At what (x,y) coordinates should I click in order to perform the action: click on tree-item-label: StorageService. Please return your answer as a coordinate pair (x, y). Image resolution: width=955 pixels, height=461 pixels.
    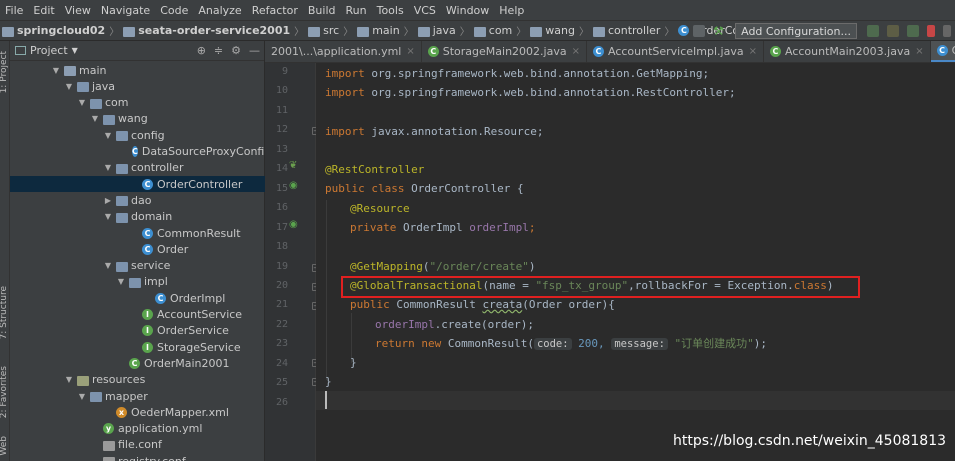
    Looking at the image, I should click on (199, 347).